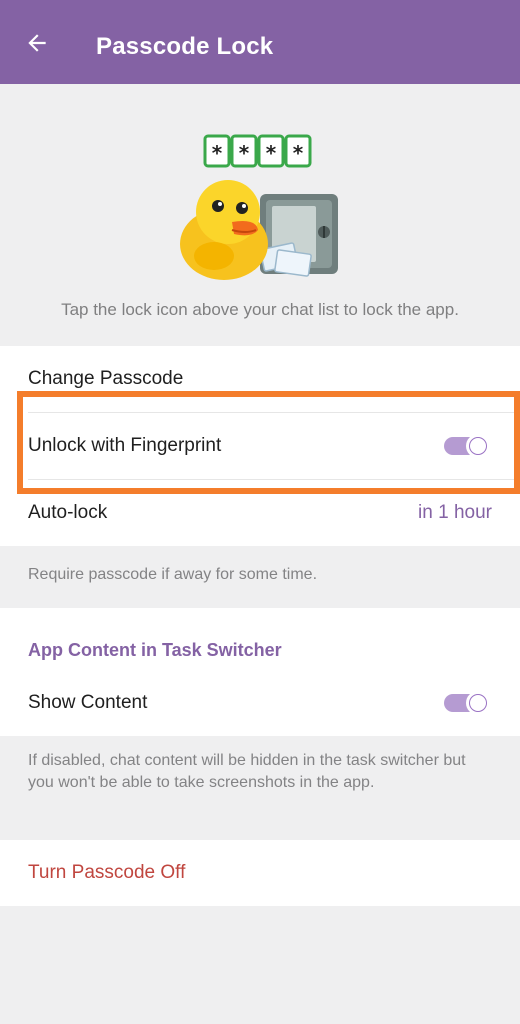  I want to click on fingerprint-toggle, so click(467, 446).